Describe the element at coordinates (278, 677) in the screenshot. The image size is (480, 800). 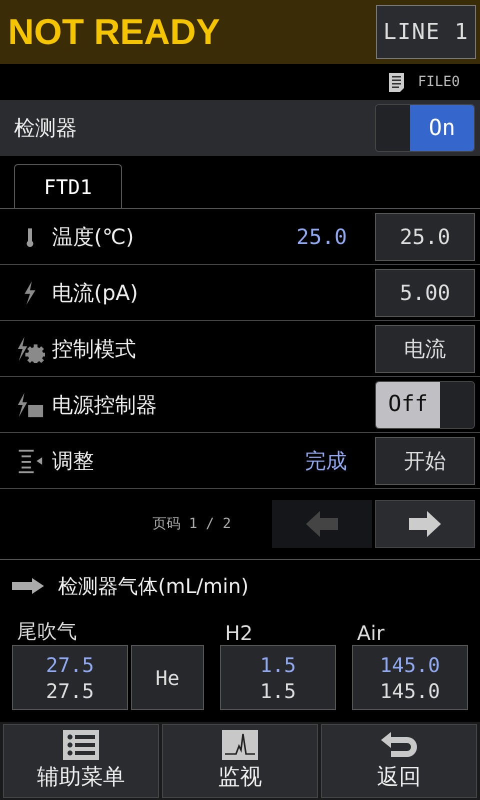
I see `flow-value-button: 1.5 1.5` at that location.